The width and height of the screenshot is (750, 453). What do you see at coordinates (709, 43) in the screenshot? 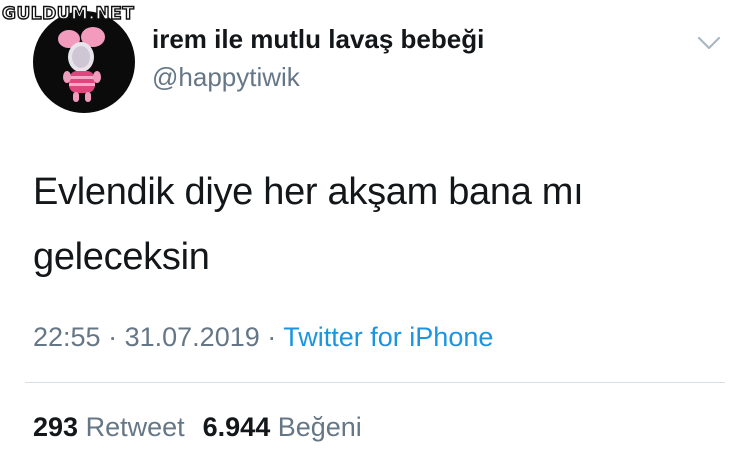
I see `chevron-down-icon` at bounding box center [709, 43].